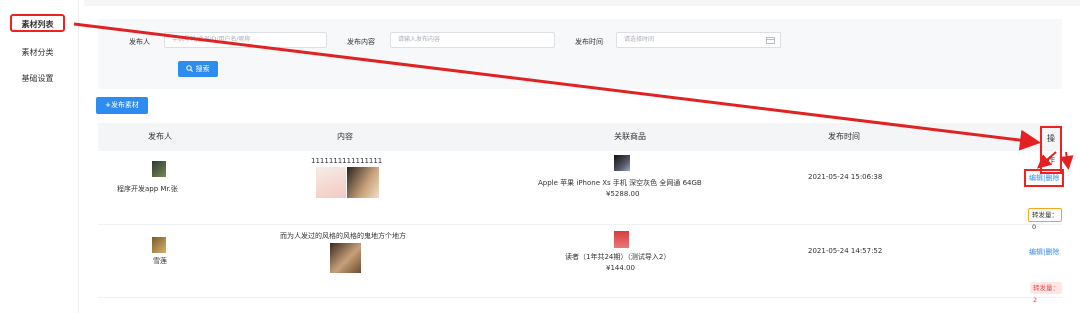 This screenshot has width=1080, height=313. What do you see at coordinates (582, 3) in the screenshot?
I see `top-strip` at bounding box center [582, 3].